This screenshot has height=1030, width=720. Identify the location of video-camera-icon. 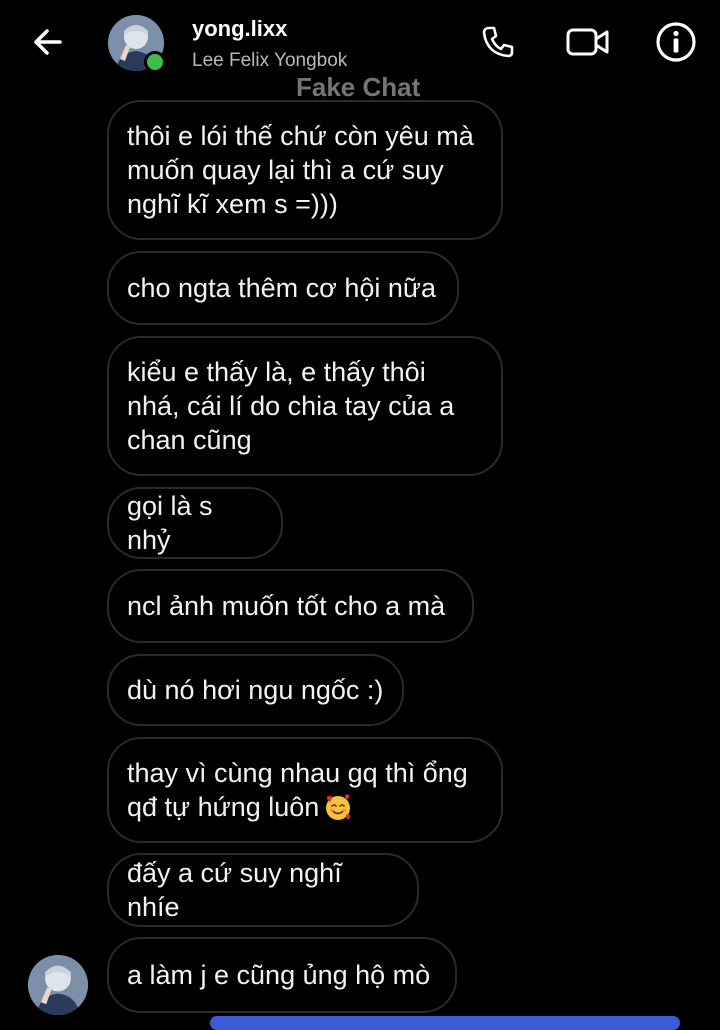
(587, 42).